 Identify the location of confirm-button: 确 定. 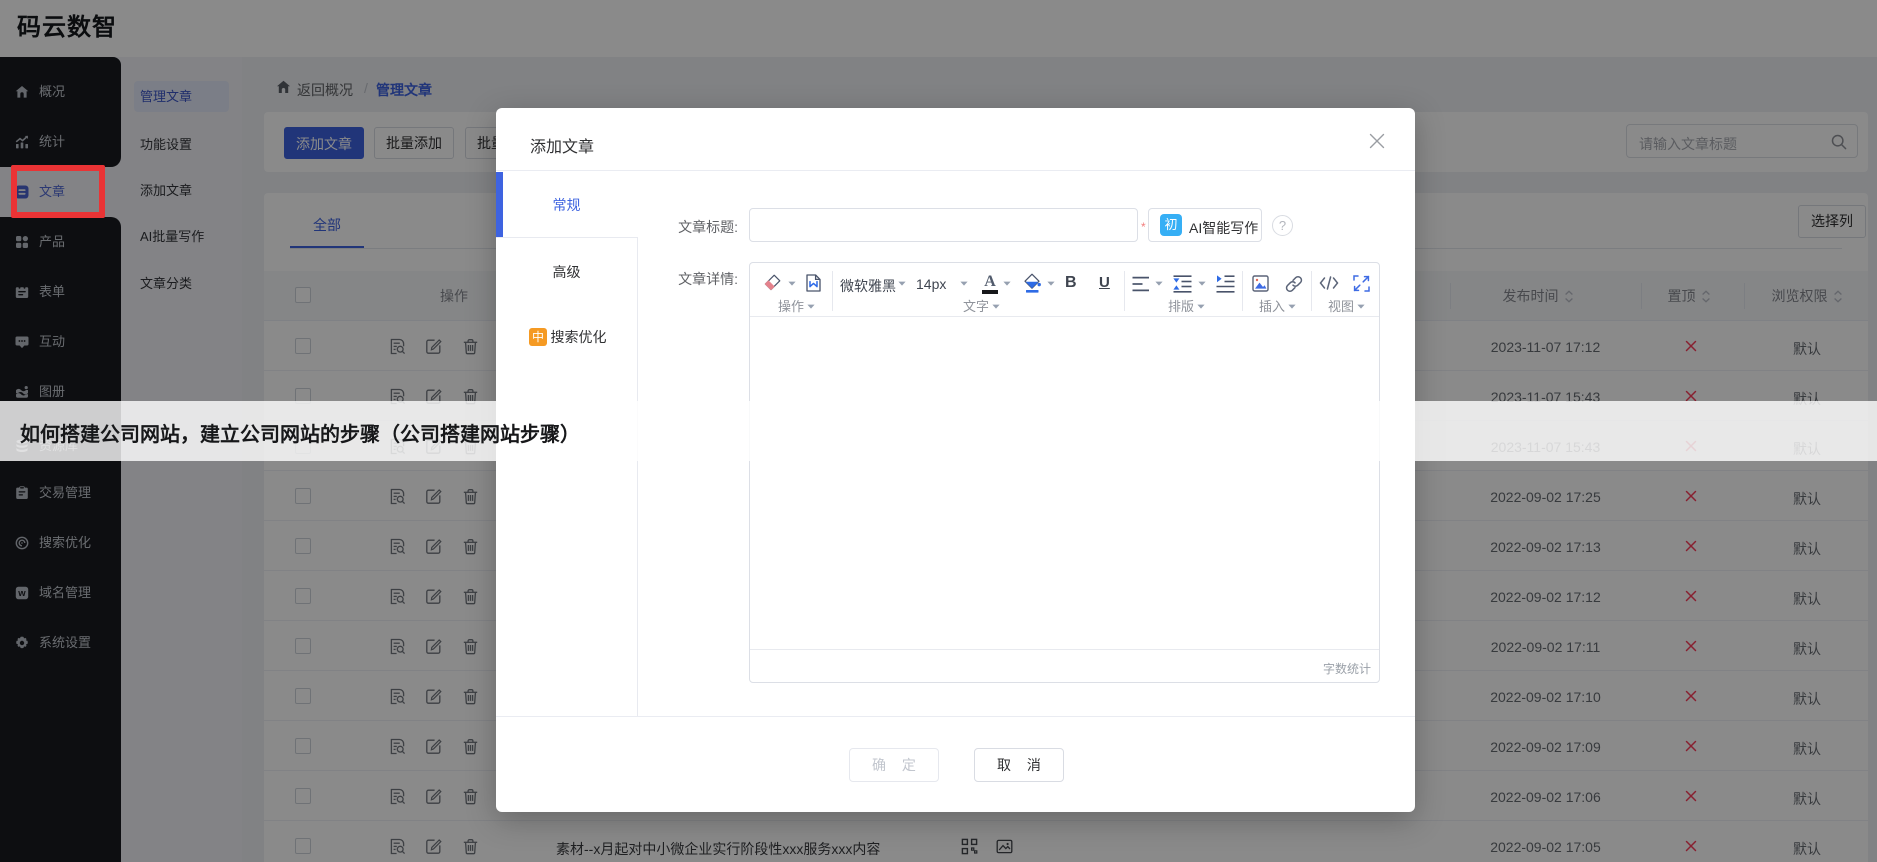
(894, 765).